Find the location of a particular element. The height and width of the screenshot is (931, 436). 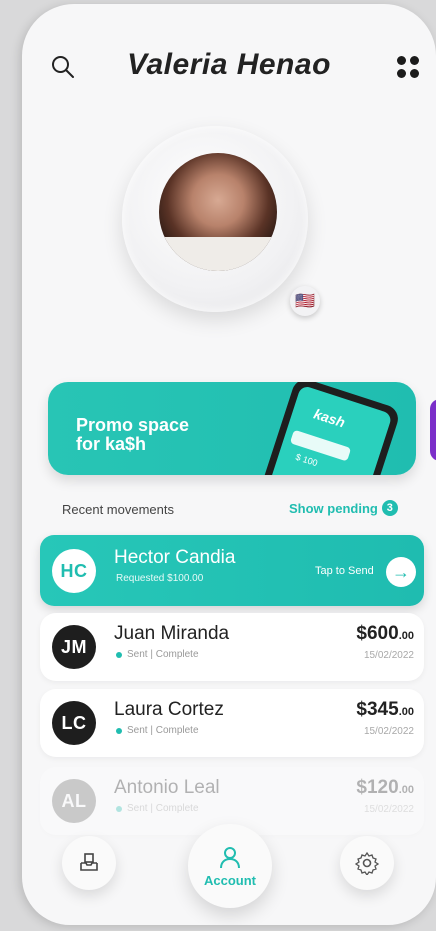

send-arrow-icon: → is located at coordinates (401, 572).